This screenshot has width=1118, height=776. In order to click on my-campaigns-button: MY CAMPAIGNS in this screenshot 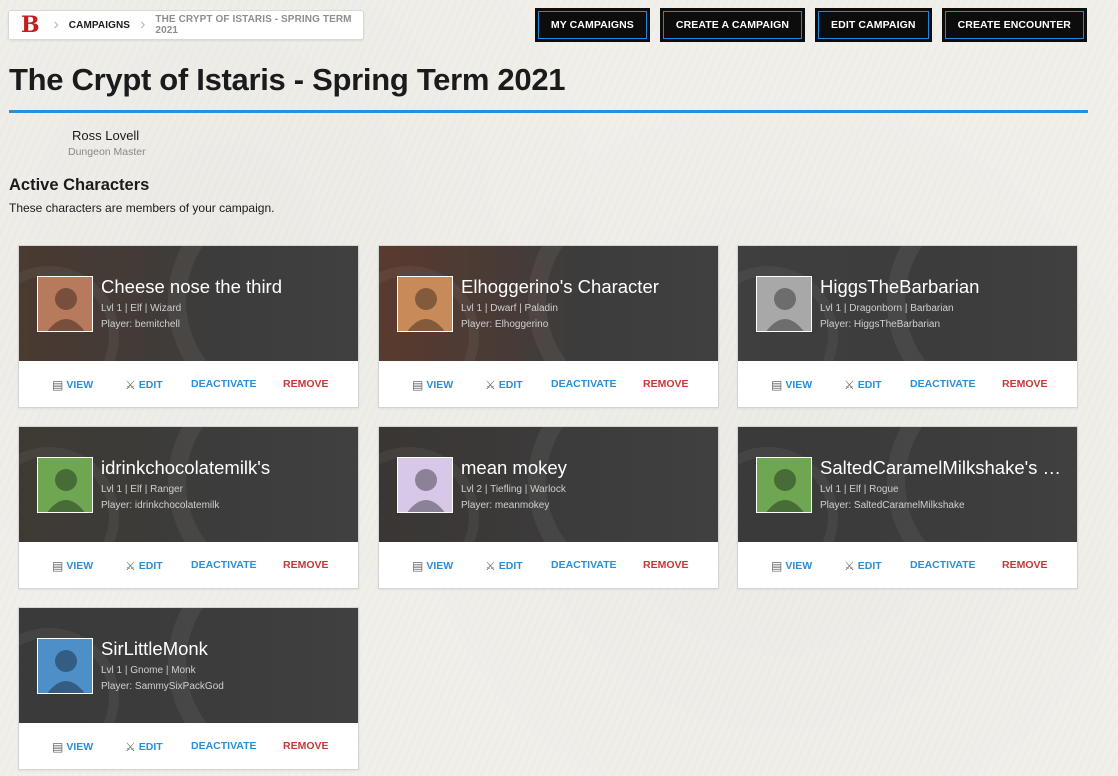, I will do `click(592, 25)`.